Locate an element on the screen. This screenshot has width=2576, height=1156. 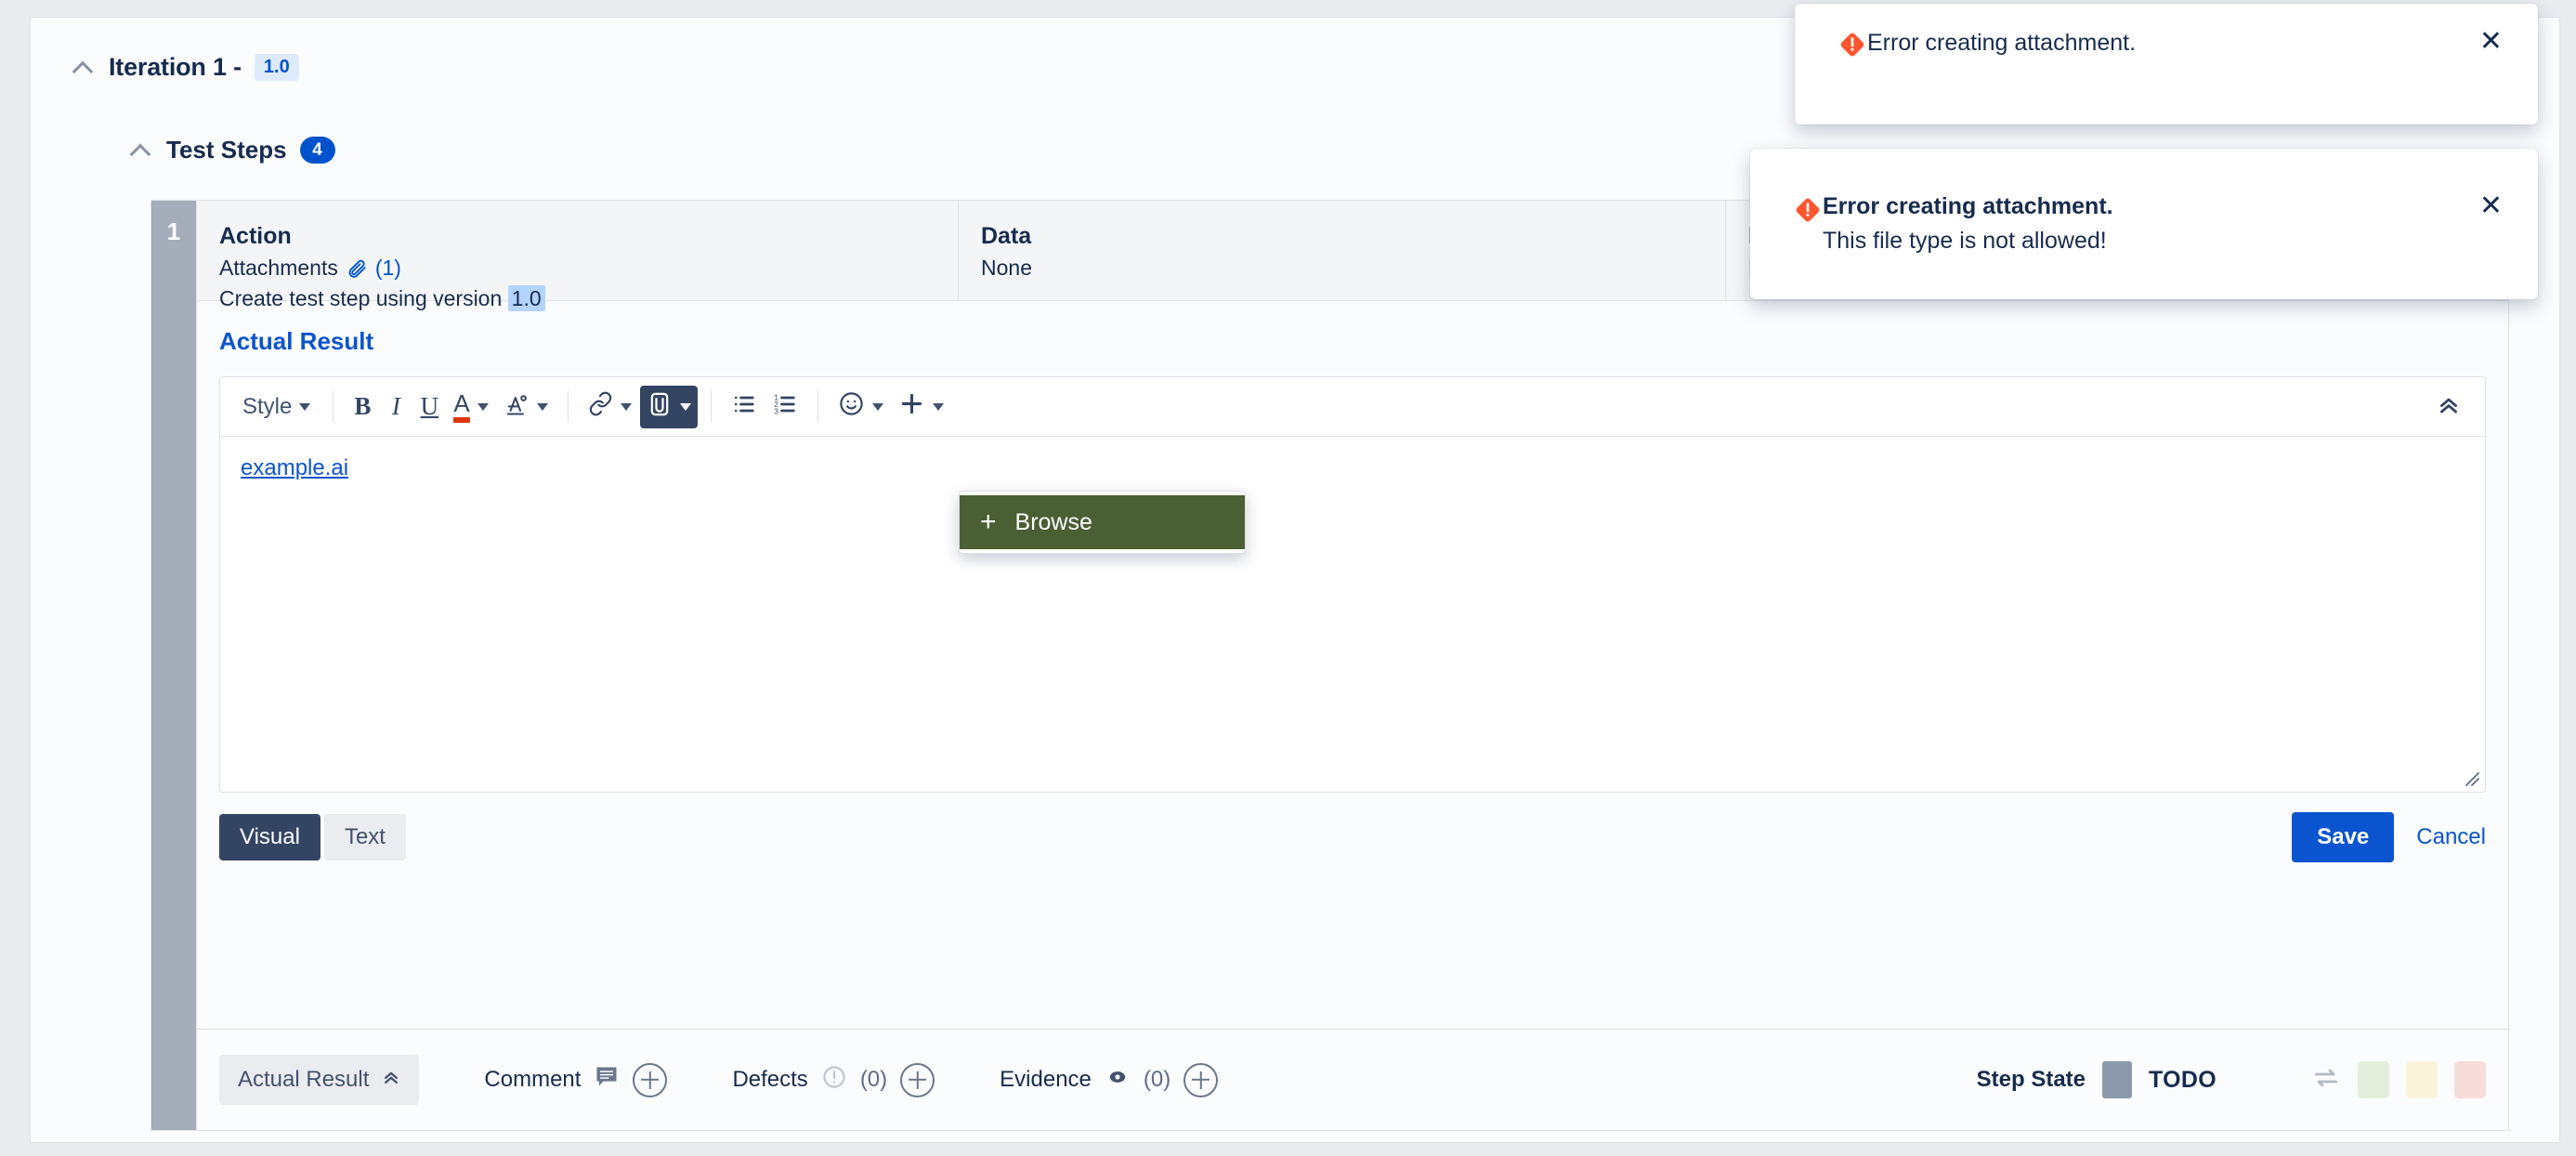
numbered-list-button: 123 is located at coordinates (785, 407).